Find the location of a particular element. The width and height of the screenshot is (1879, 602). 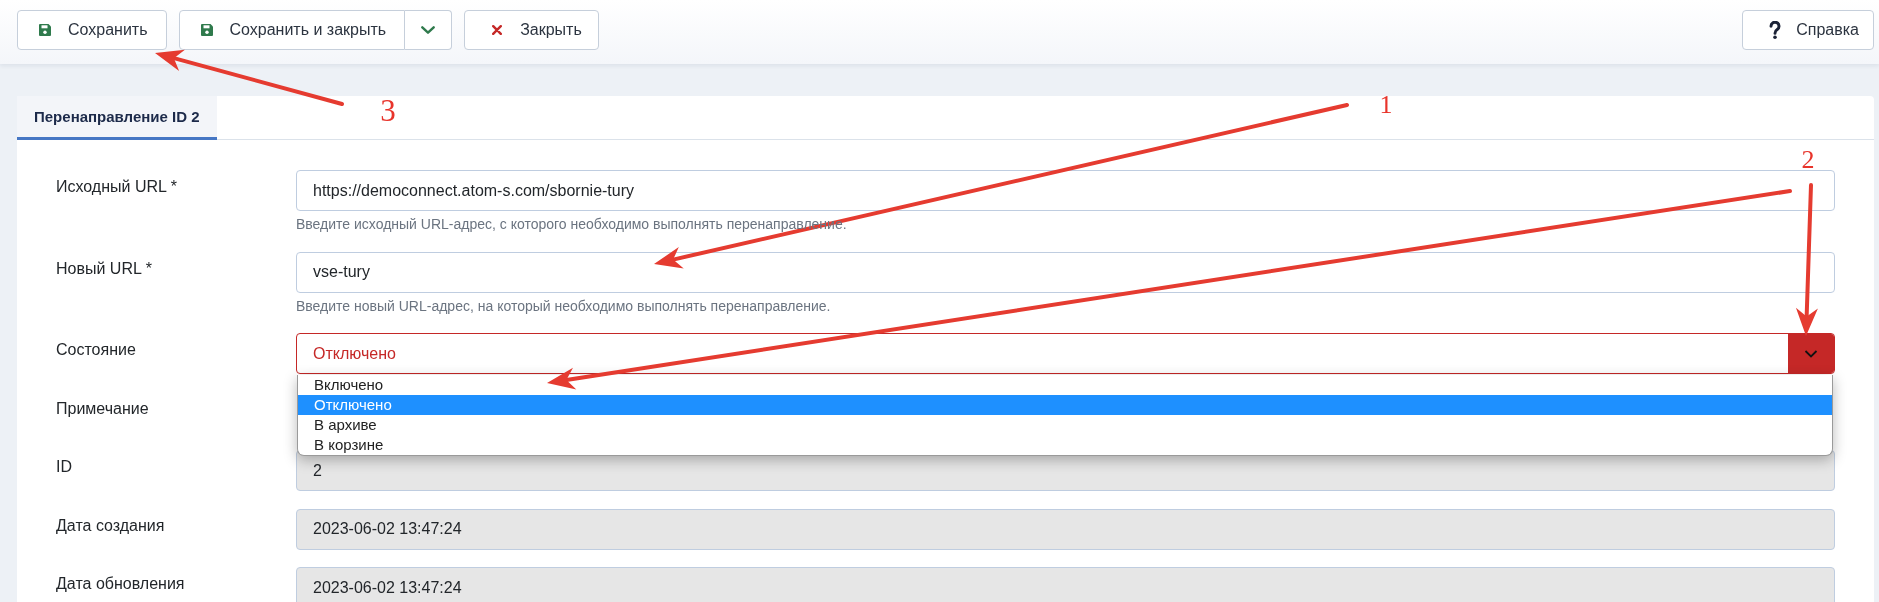

annotation-number: 1 is located at coordinates (1386, 105).